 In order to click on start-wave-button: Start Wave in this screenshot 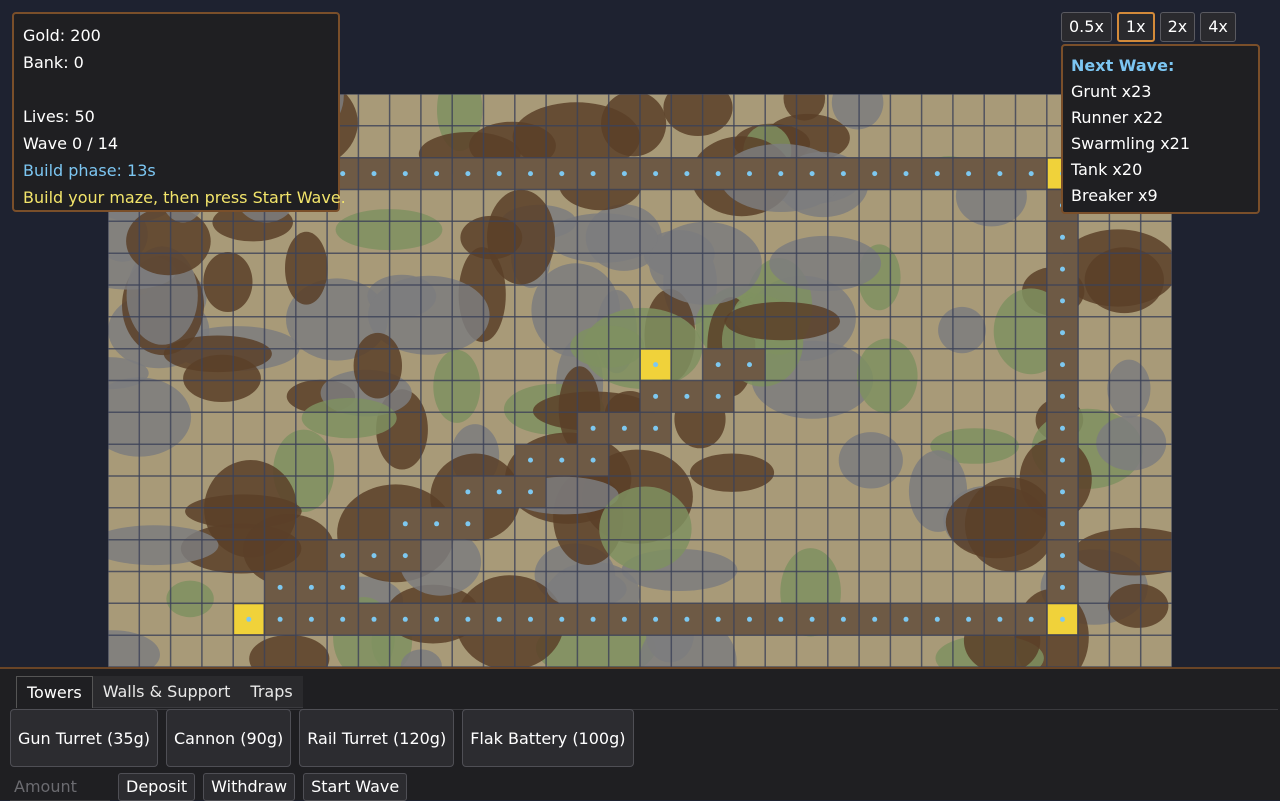, I will do `click(355, 787)`.